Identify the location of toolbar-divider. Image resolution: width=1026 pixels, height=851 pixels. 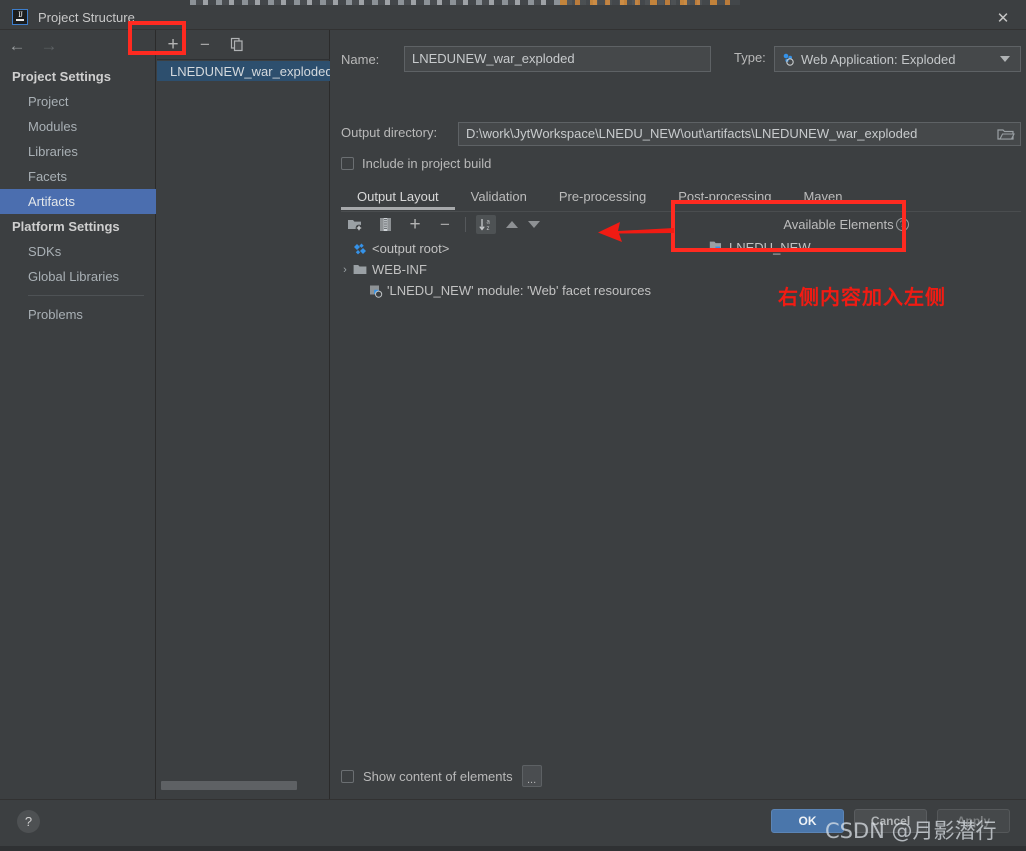
(465, 224).